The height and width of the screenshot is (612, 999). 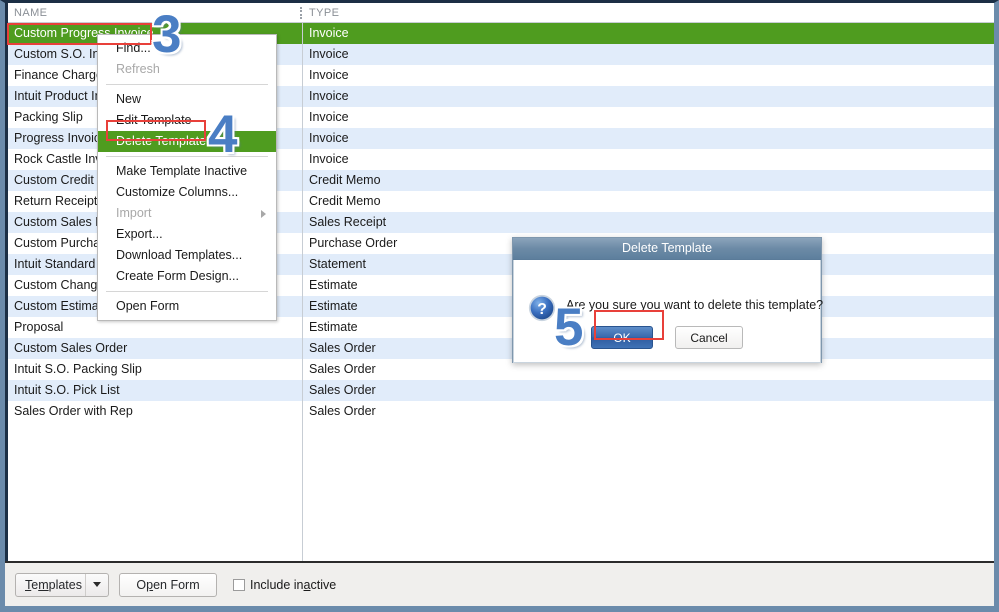 I want to click on open-form-button: Open Form, so click(x=168, y=584).